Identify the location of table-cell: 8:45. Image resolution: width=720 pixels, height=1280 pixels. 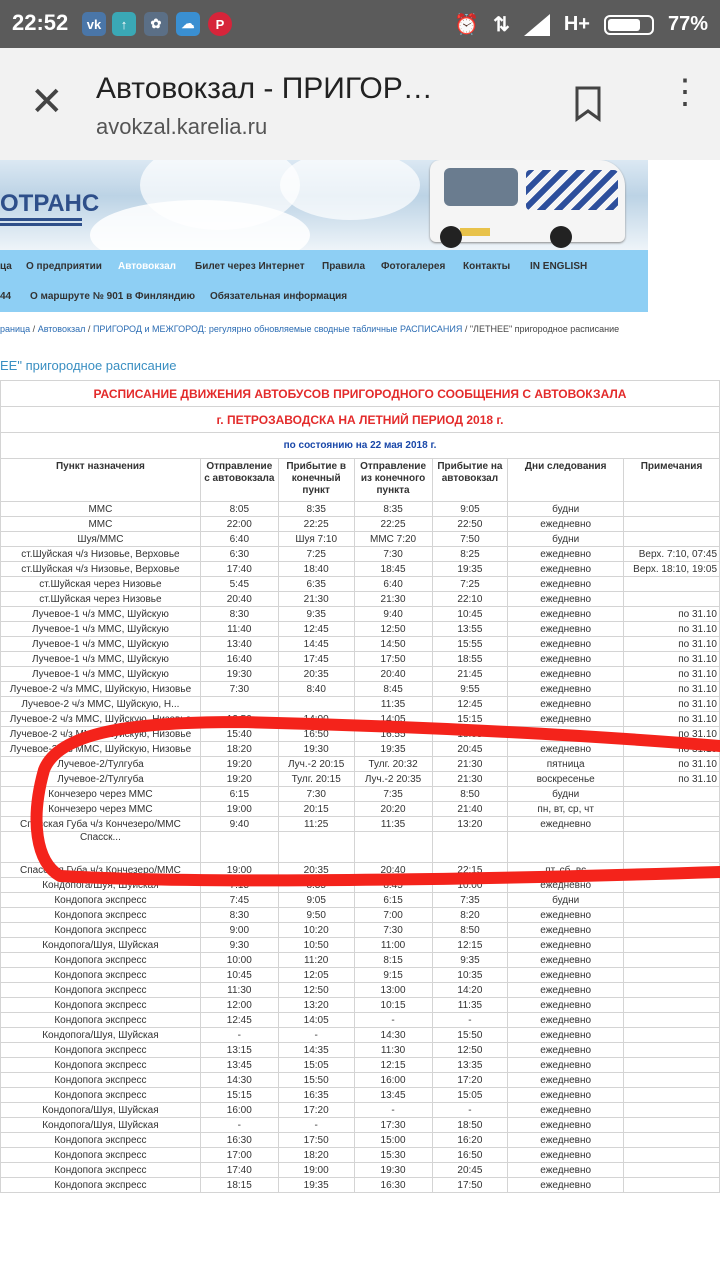
(393, 689).